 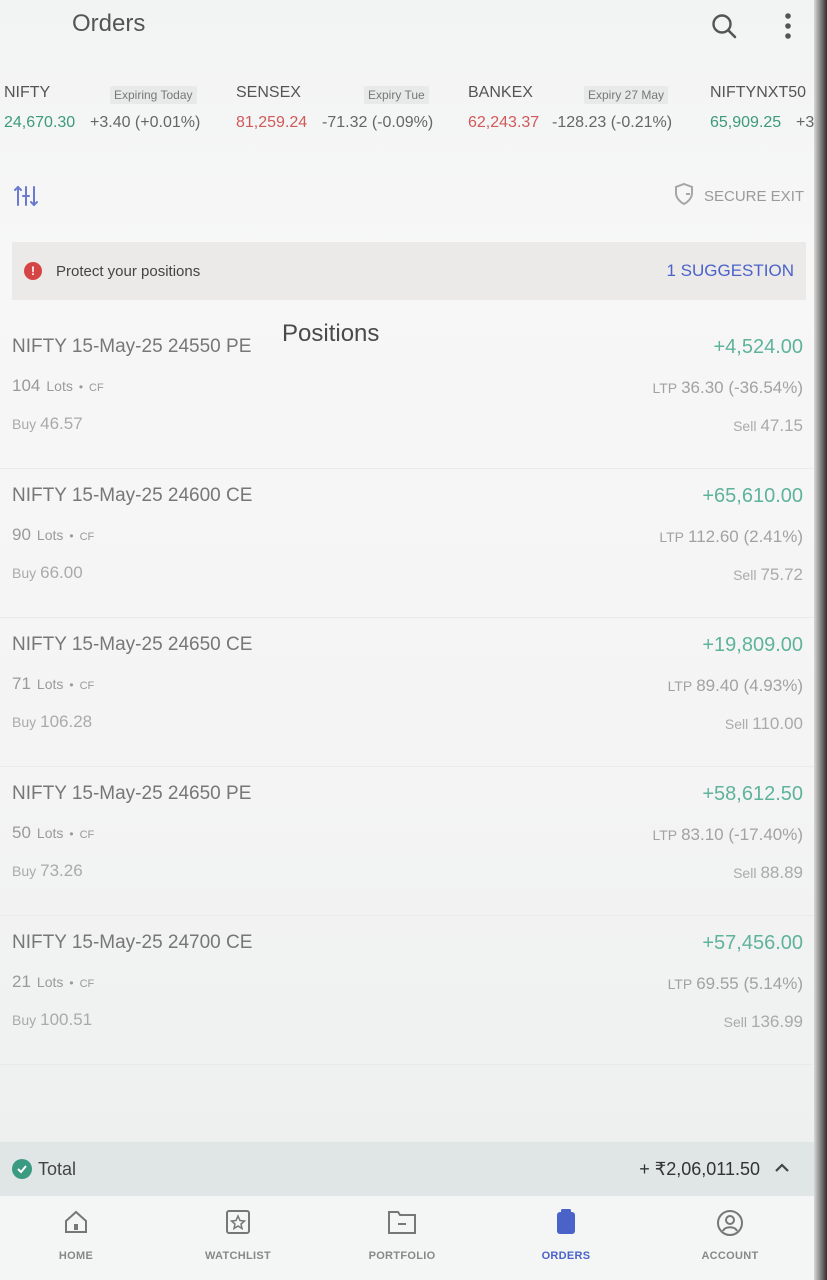 What do you see at coordinates (402, 1238) in the screenshot?
I see `nav-portfolio: PORTFOLIO` at bounding box center [402, 1238].